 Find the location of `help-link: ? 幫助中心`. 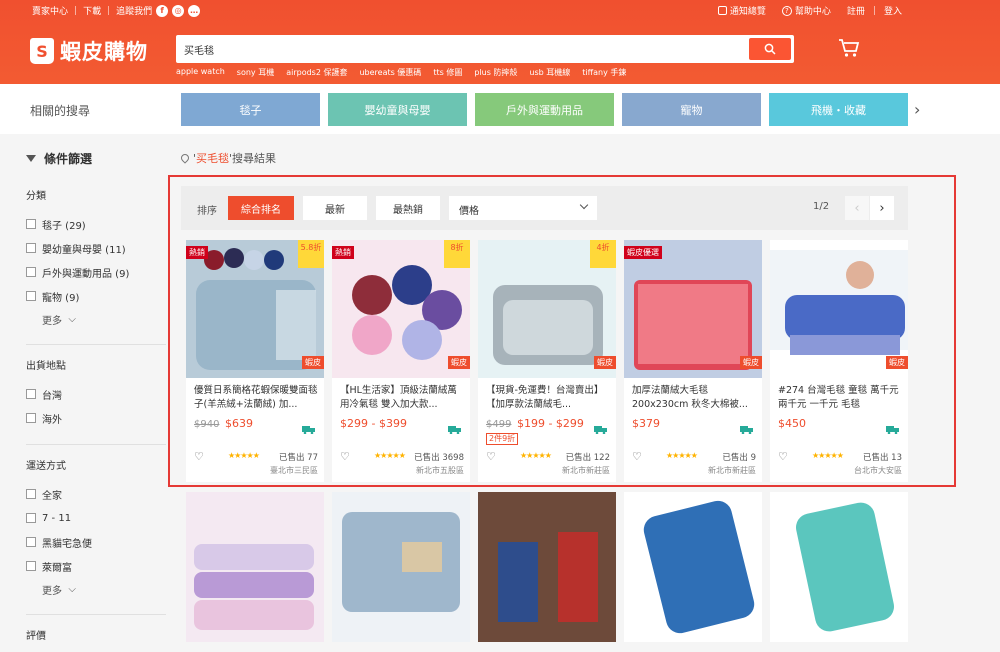

help-link: ? 幫助中心 is located at coordinates (806, 10).